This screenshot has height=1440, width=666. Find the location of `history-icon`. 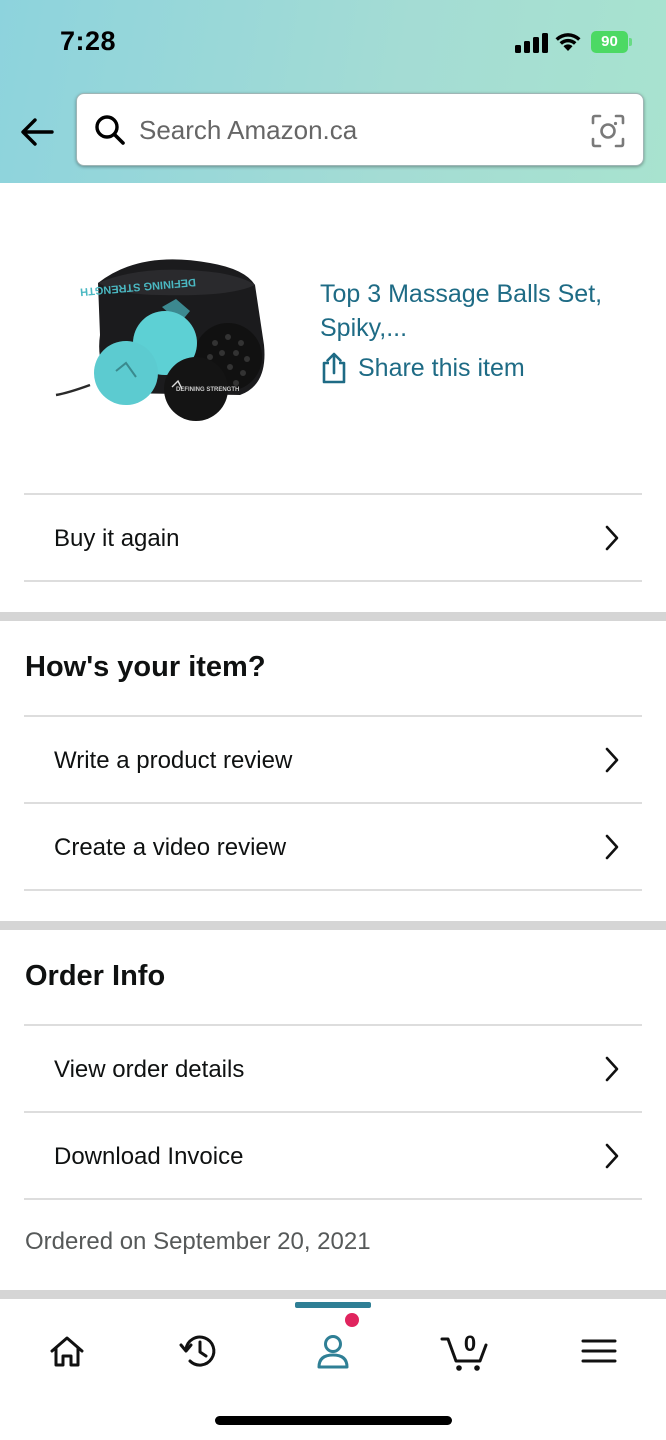

history-icon is located at coordinates (200, 1351).